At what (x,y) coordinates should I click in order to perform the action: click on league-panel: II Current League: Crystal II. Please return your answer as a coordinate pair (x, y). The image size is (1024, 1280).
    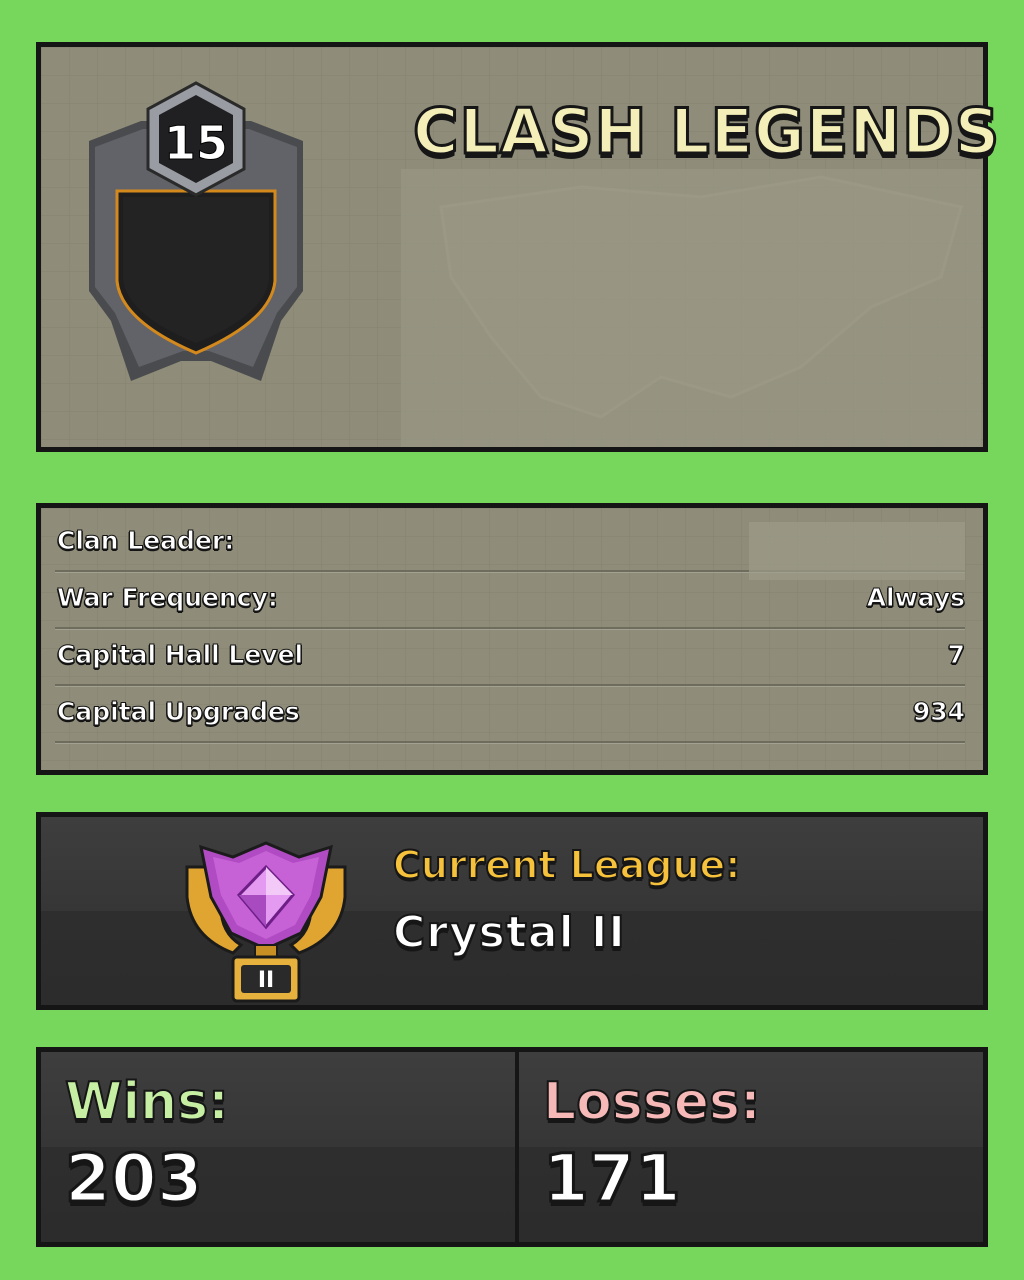
    Looking at the image, I should click on (512, 911).